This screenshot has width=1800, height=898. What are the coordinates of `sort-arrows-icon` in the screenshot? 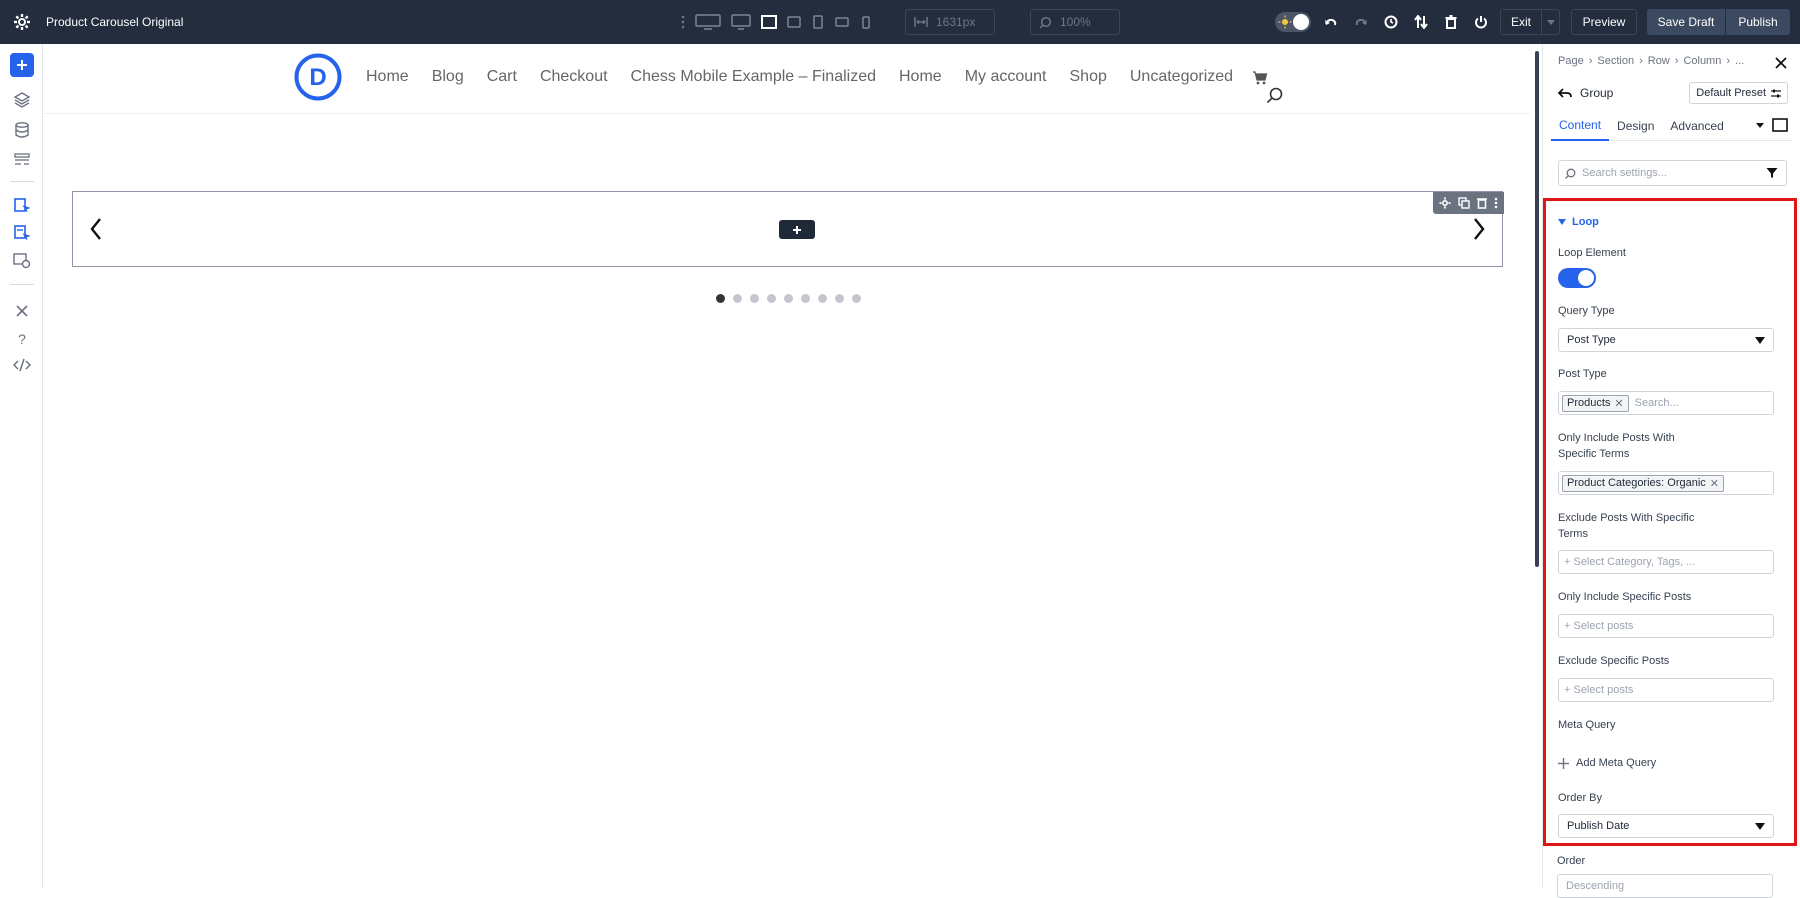 It's located at (1421, 22).